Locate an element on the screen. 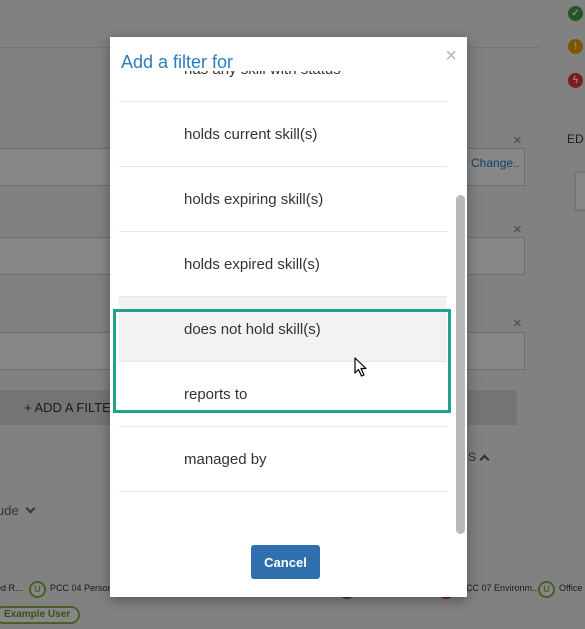 The image size is (585, 629). option-holds-expired-skills: holds expired skill(s) is located at coordinates (283, 264).